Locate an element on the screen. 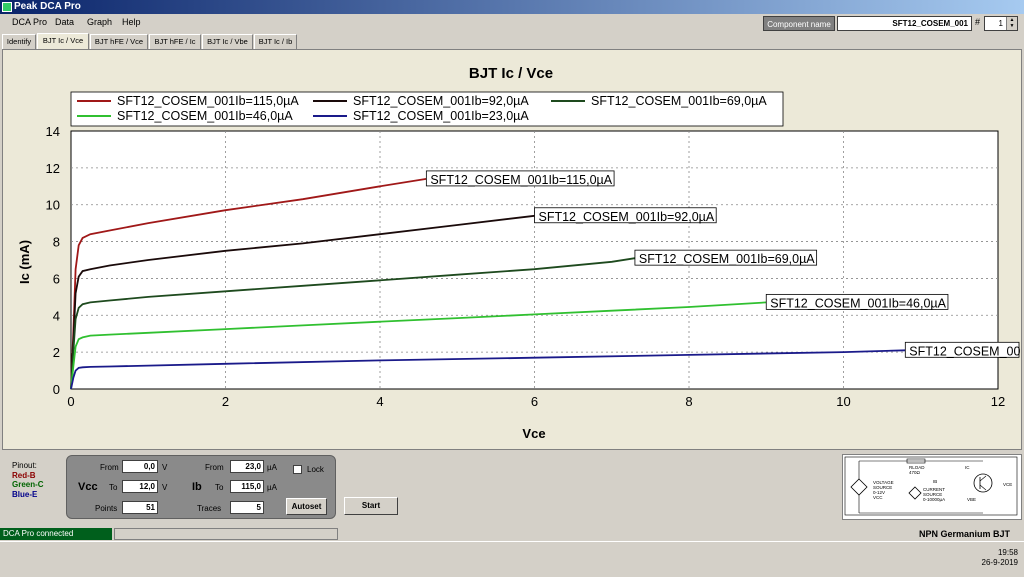 The image size is (1024, 577). clock-time: 19:58 is located at coordinates (1007, 552).